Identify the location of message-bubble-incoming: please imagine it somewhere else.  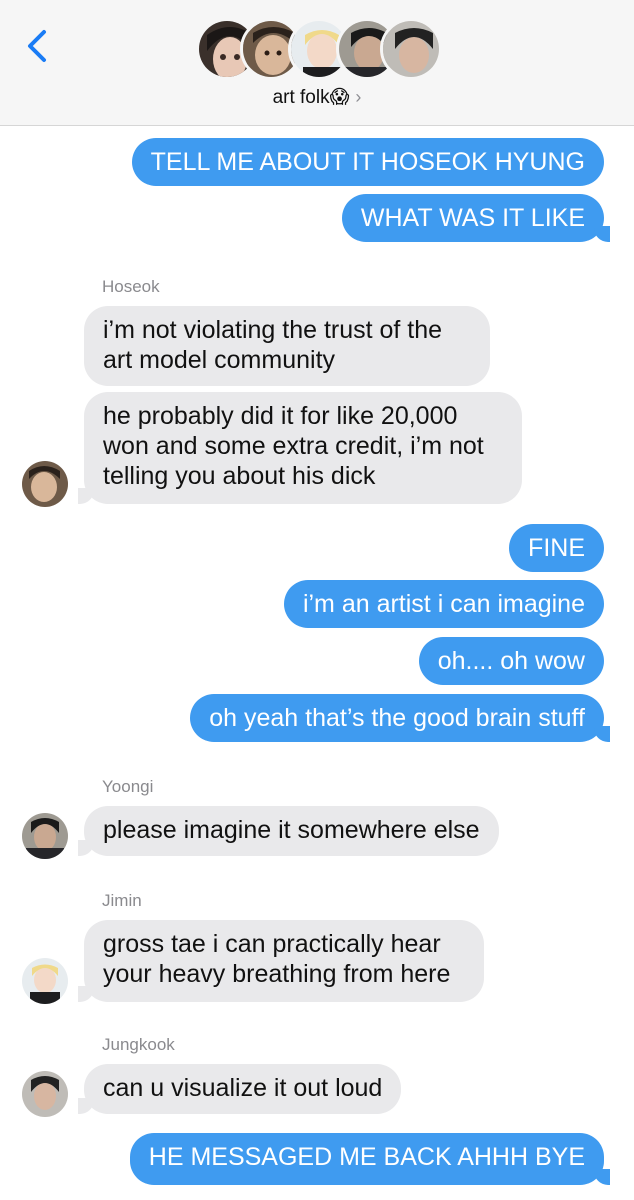
(288, 831).